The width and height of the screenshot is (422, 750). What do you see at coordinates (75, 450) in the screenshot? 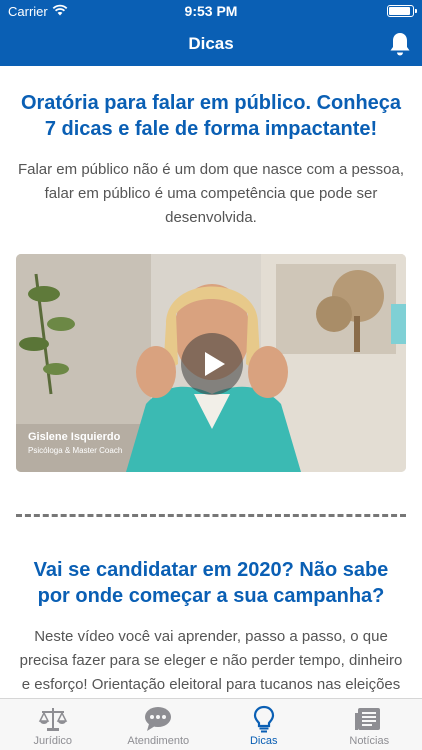
I see `video-caption-role: Psicóloga & Master Coach` at bounding box center [75, 450].